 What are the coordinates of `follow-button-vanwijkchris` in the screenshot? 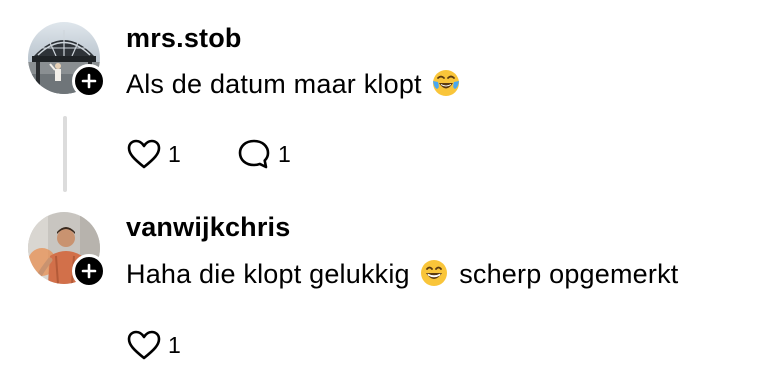 It's located at (89, 271).